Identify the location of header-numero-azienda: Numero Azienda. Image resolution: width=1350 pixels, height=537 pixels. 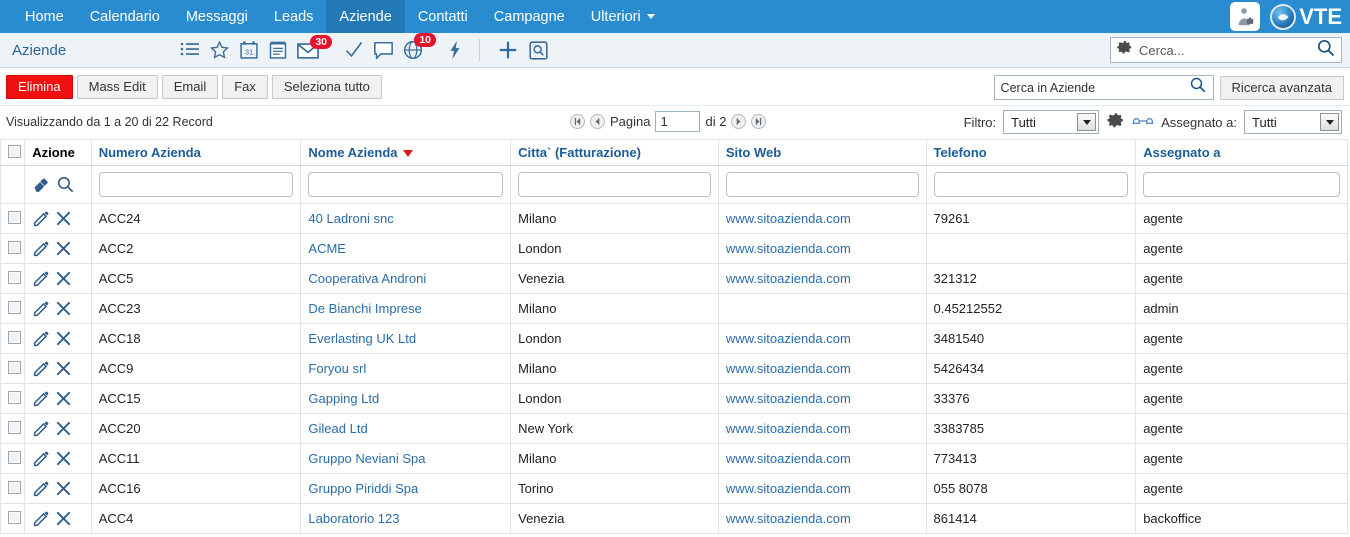
(196, 152).